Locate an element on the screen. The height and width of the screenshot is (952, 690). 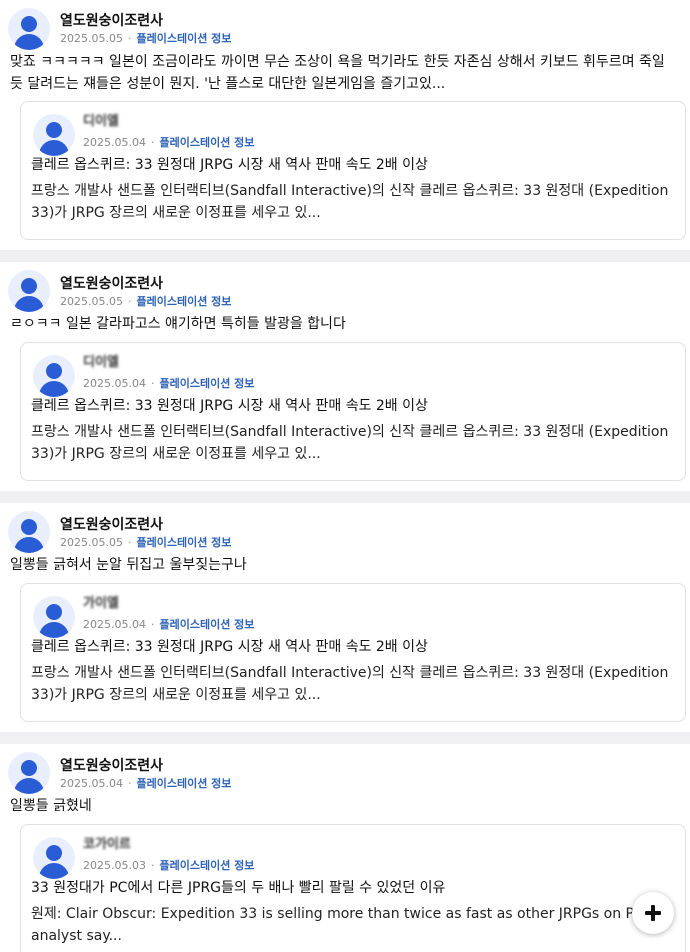
post-meta: 2025.05.04 · 플레이스테이션 정보 is located at coordinates (146, 783).